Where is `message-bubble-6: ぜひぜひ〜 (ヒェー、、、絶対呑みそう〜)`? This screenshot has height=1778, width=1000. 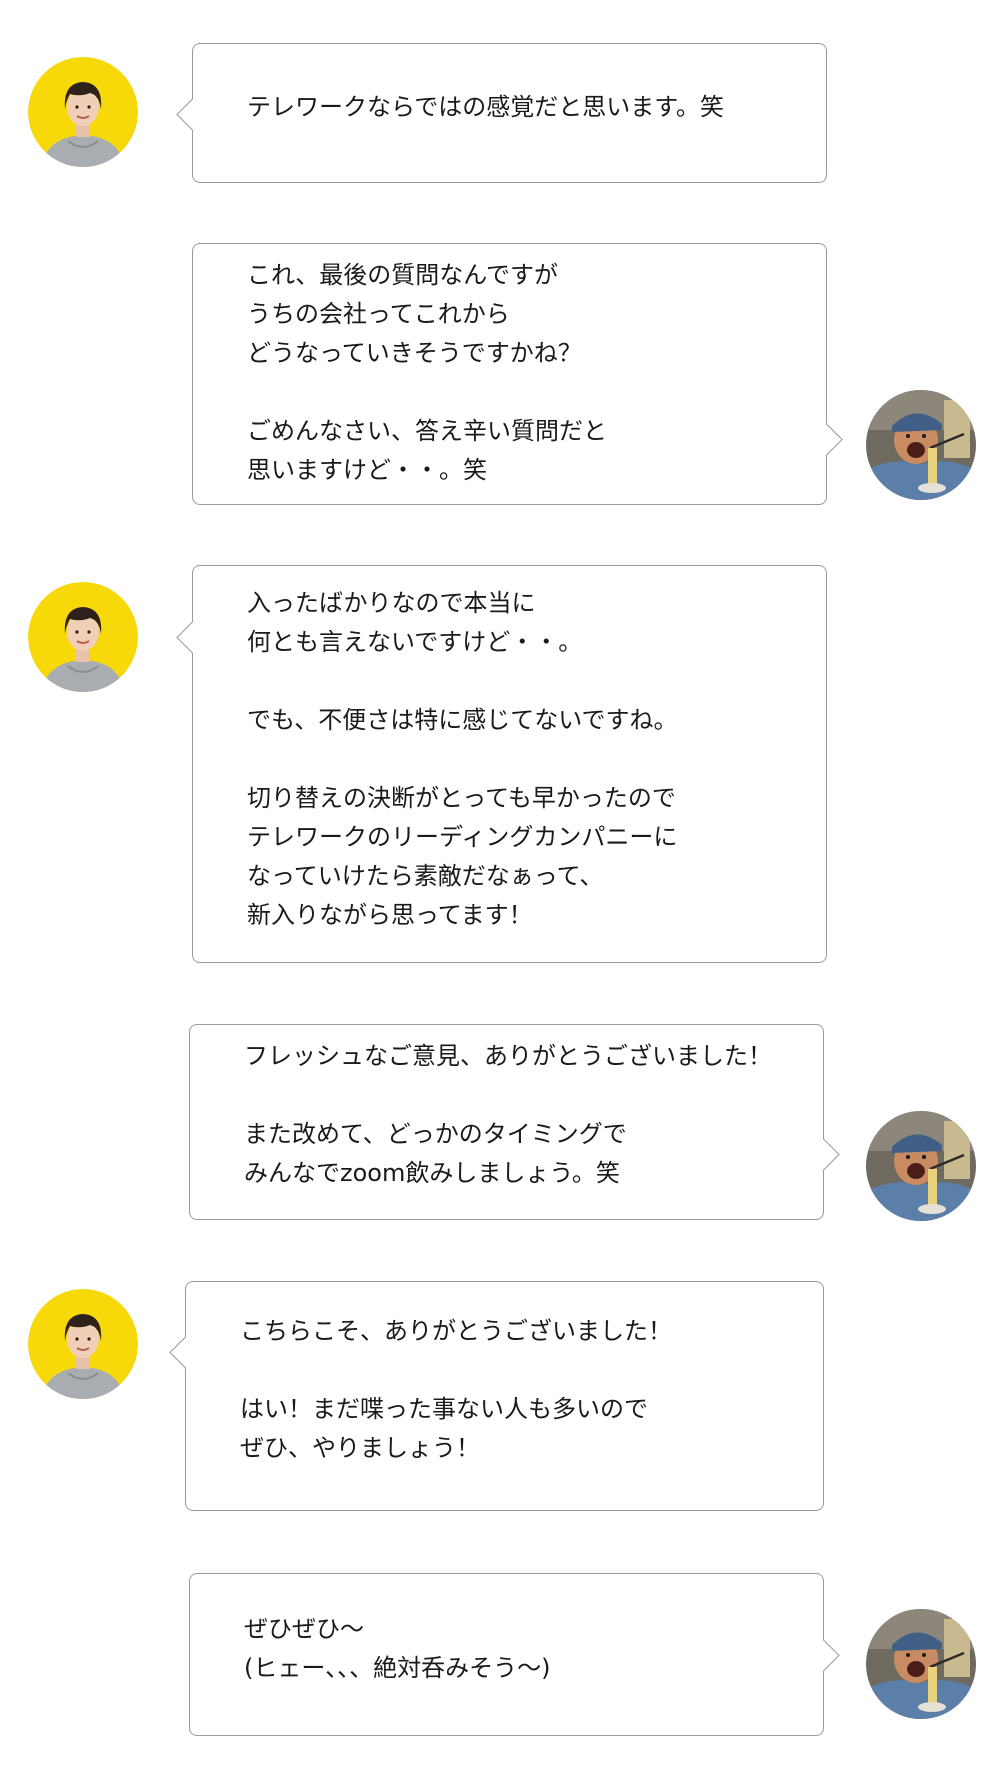
message-bubble-6: ぜひぜひ〜 (ヒェー、、、絶対呑みそう〜) is located at coordinates (514, 1654).